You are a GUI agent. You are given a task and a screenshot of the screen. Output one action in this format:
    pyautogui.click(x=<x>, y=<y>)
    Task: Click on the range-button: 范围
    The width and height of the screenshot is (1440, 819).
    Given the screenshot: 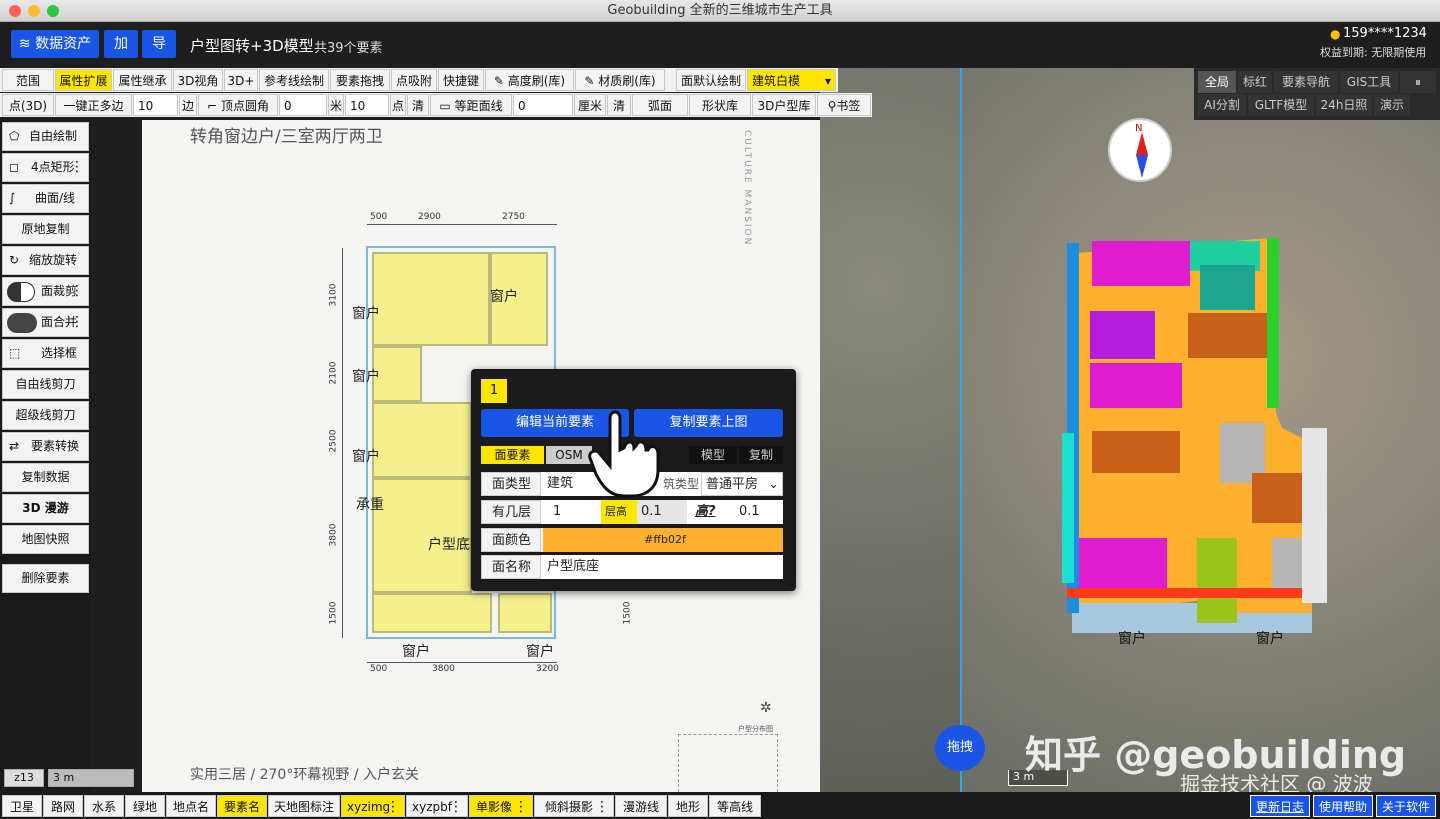 What is the action you would take?
    pyautogui.click(x=28, y=80)
    